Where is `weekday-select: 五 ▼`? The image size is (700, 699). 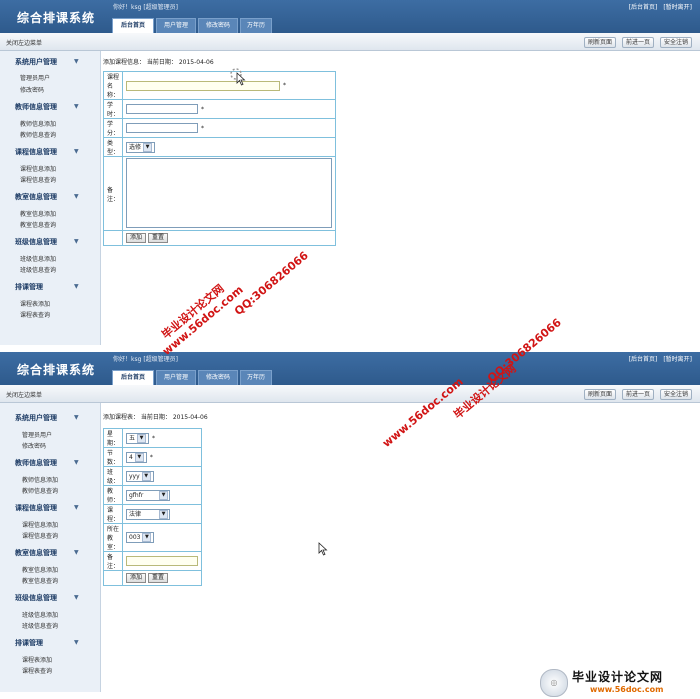
weekday-select: 五 ▼ is located at coordinates (138, 438).